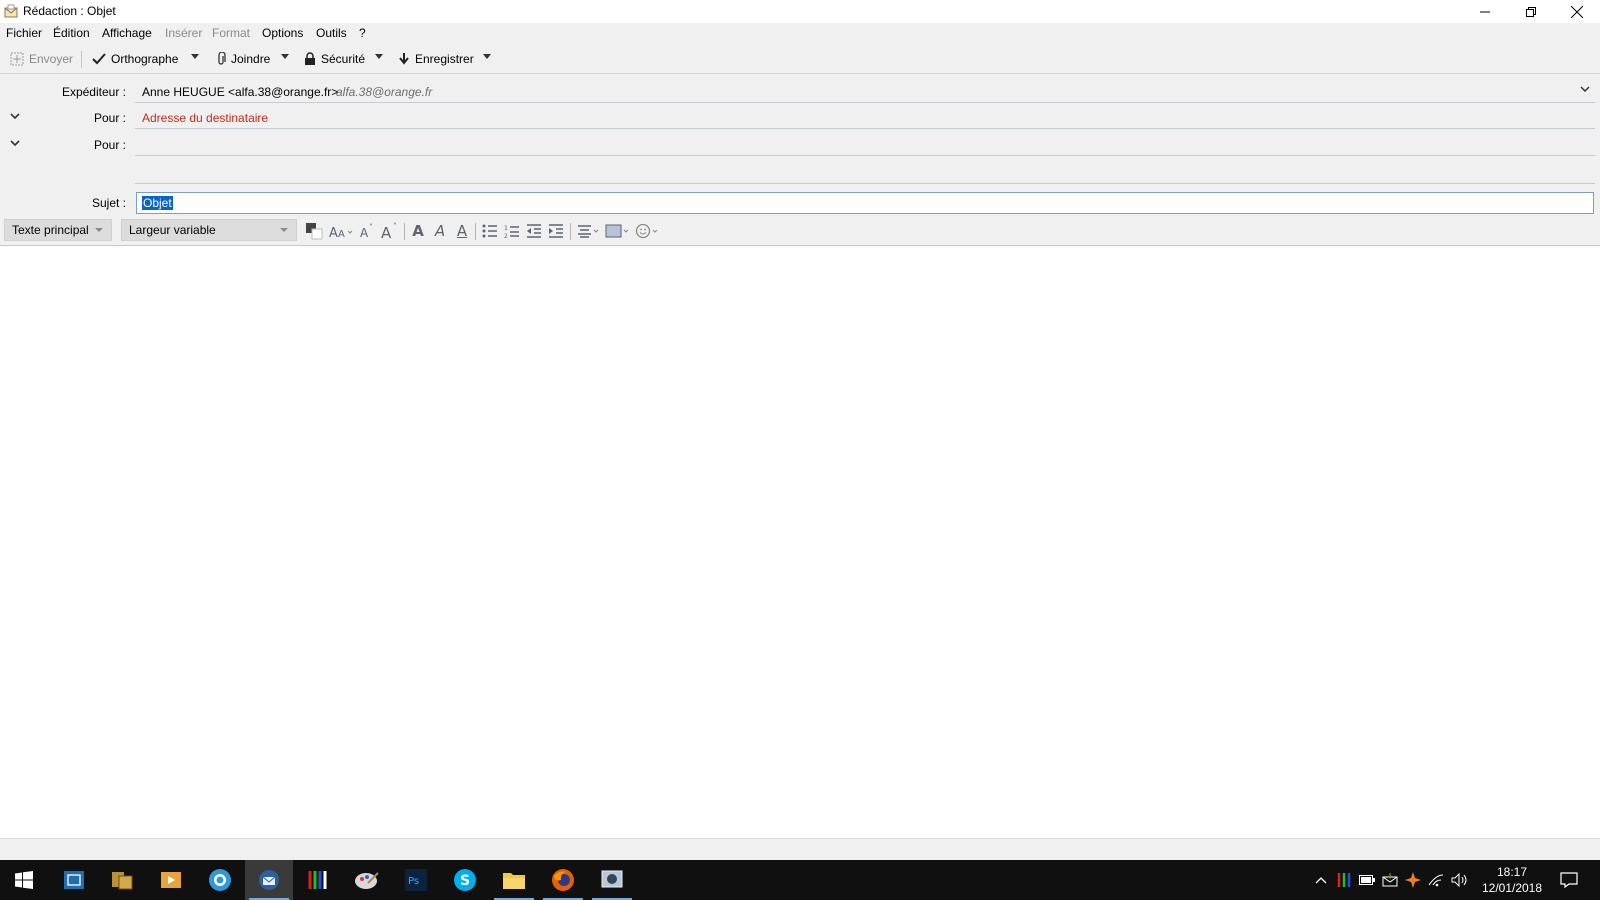 This screenshot has height=900, width=1600. I want to click on recipients-end-divider, so click(865, 183).